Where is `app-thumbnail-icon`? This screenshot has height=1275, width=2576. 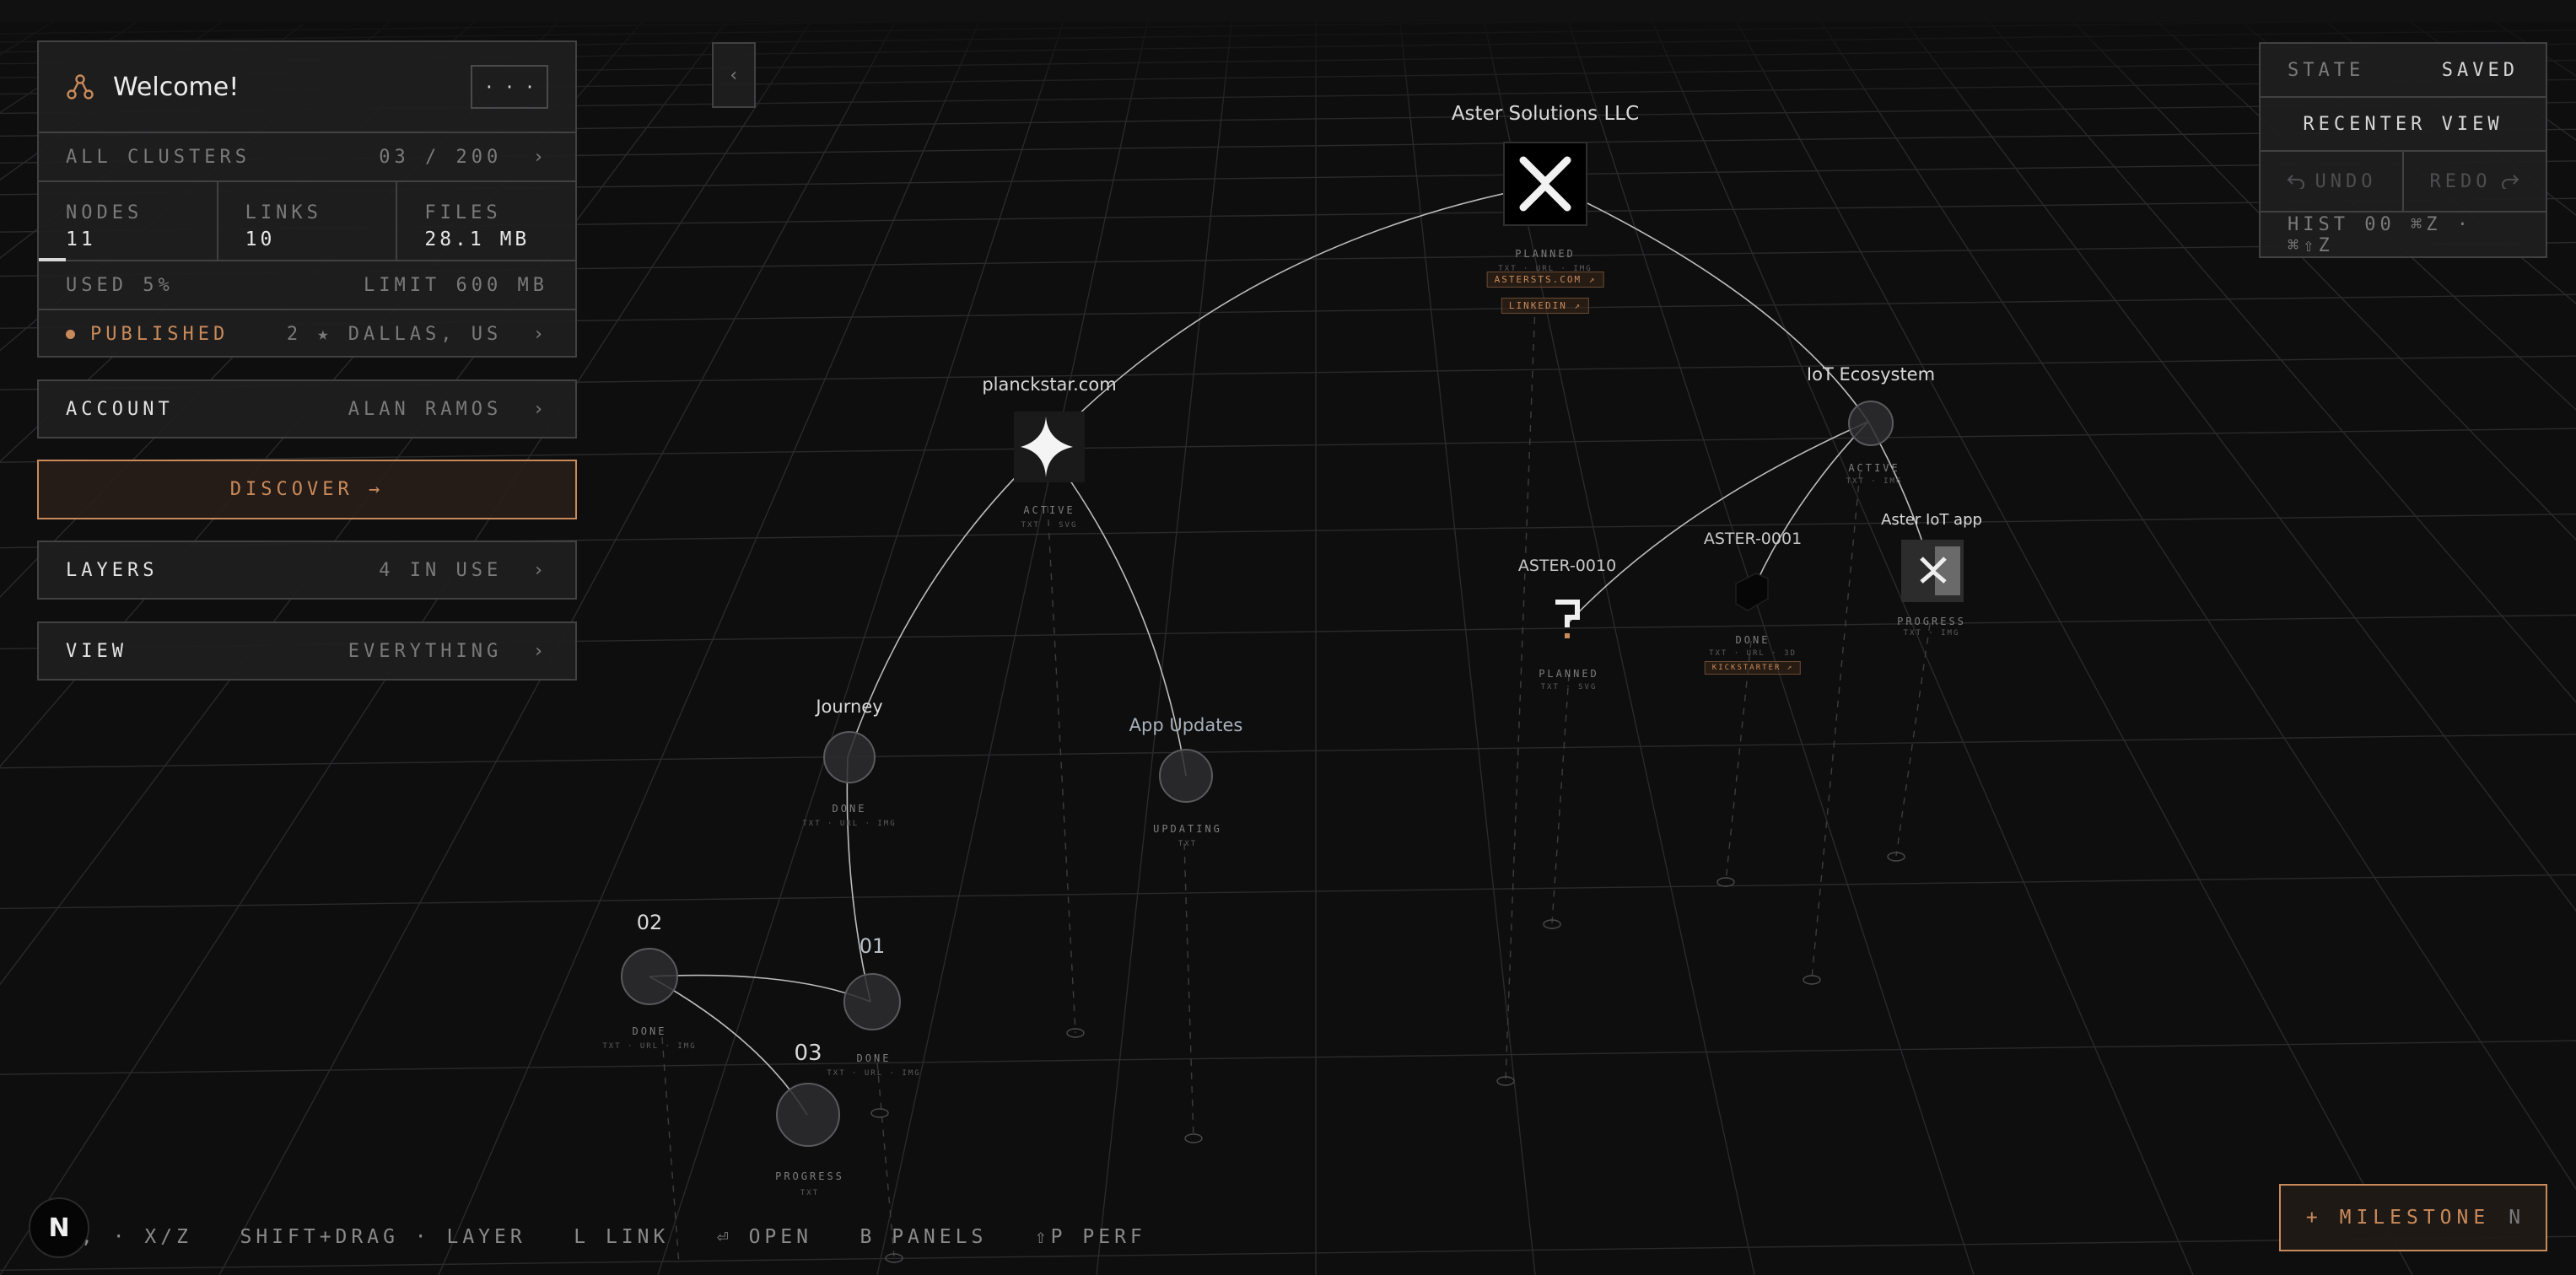
app-thumbnail-icon is located at coordinates (1932, 571).